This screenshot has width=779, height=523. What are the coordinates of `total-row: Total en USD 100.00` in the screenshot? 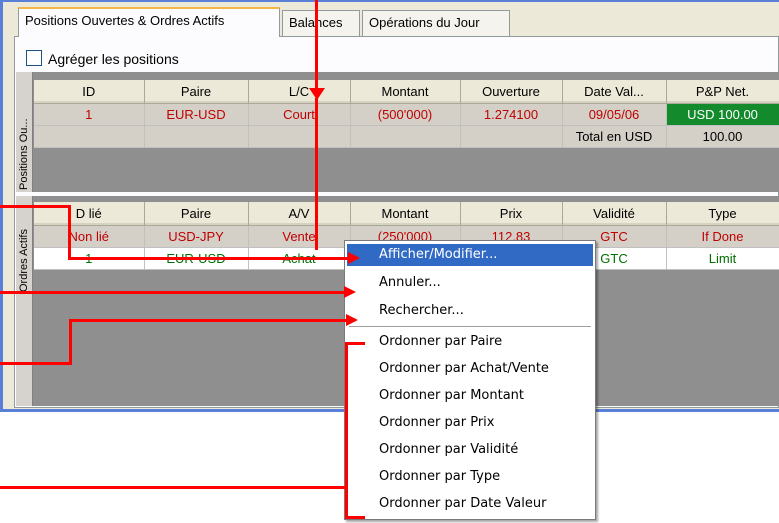 It's located at (406, 136).